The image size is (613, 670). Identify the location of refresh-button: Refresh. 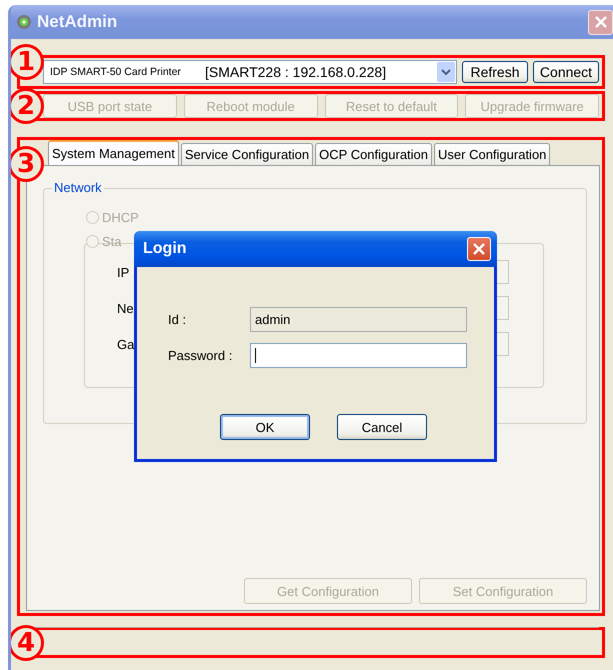
(495, 72).